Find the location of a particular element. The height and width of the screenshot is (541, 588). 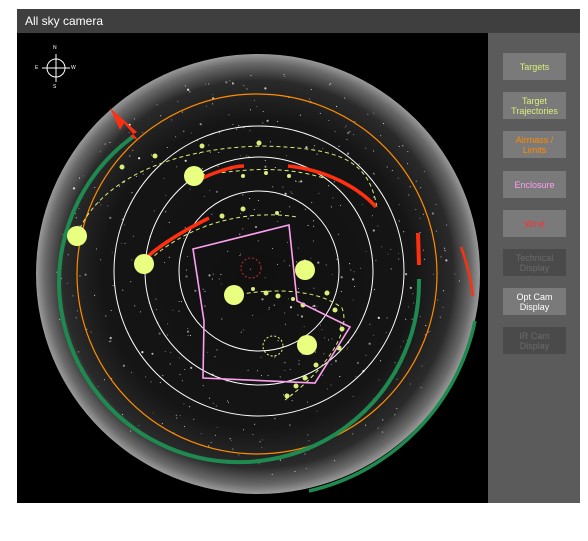

ir-cam-display-button: IR Cam Display is located at coordinates (534, 340).